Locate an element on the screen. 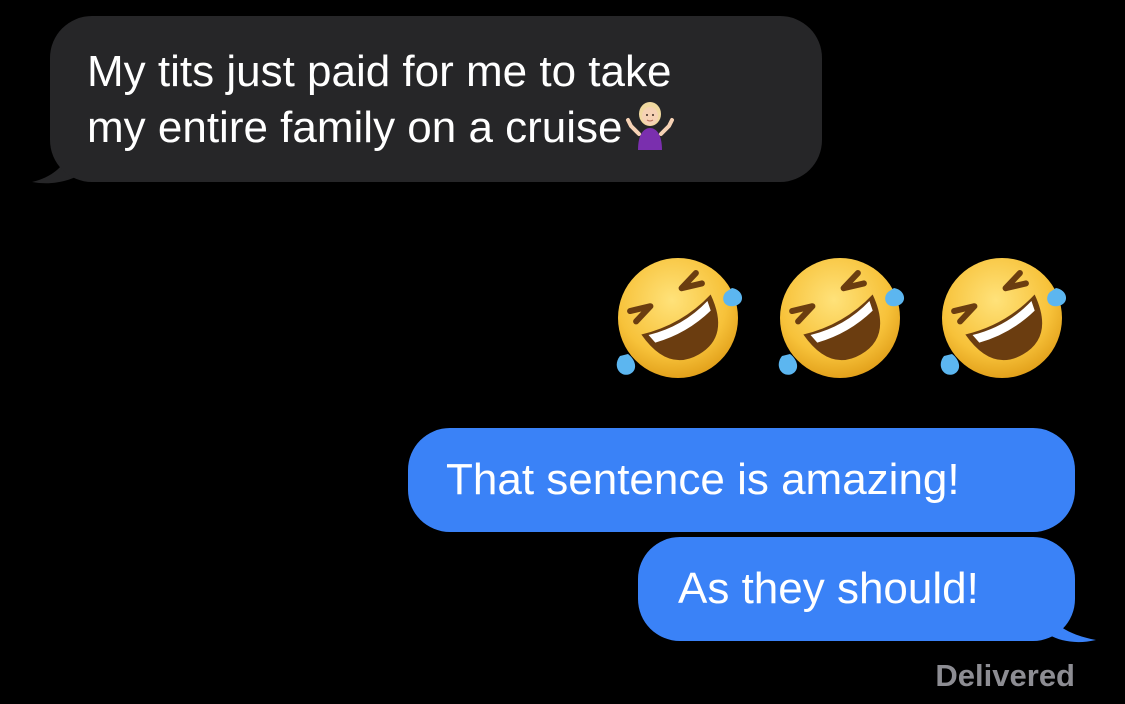 The height and width of the screenshot is (704, 1125). outgoing-message-text: That sentence is amazing! is located at coordinates (703, 479).